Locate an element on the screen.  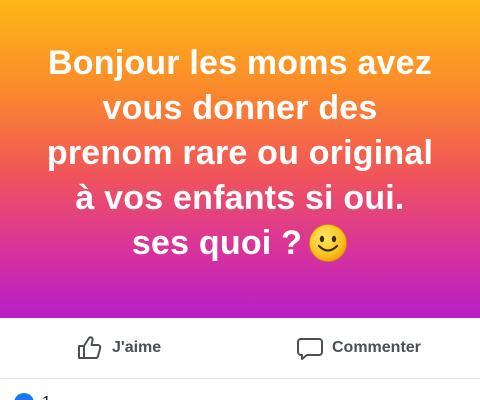
post-text-line: Bonjour les moms avez is located at coordinates (240, 62).